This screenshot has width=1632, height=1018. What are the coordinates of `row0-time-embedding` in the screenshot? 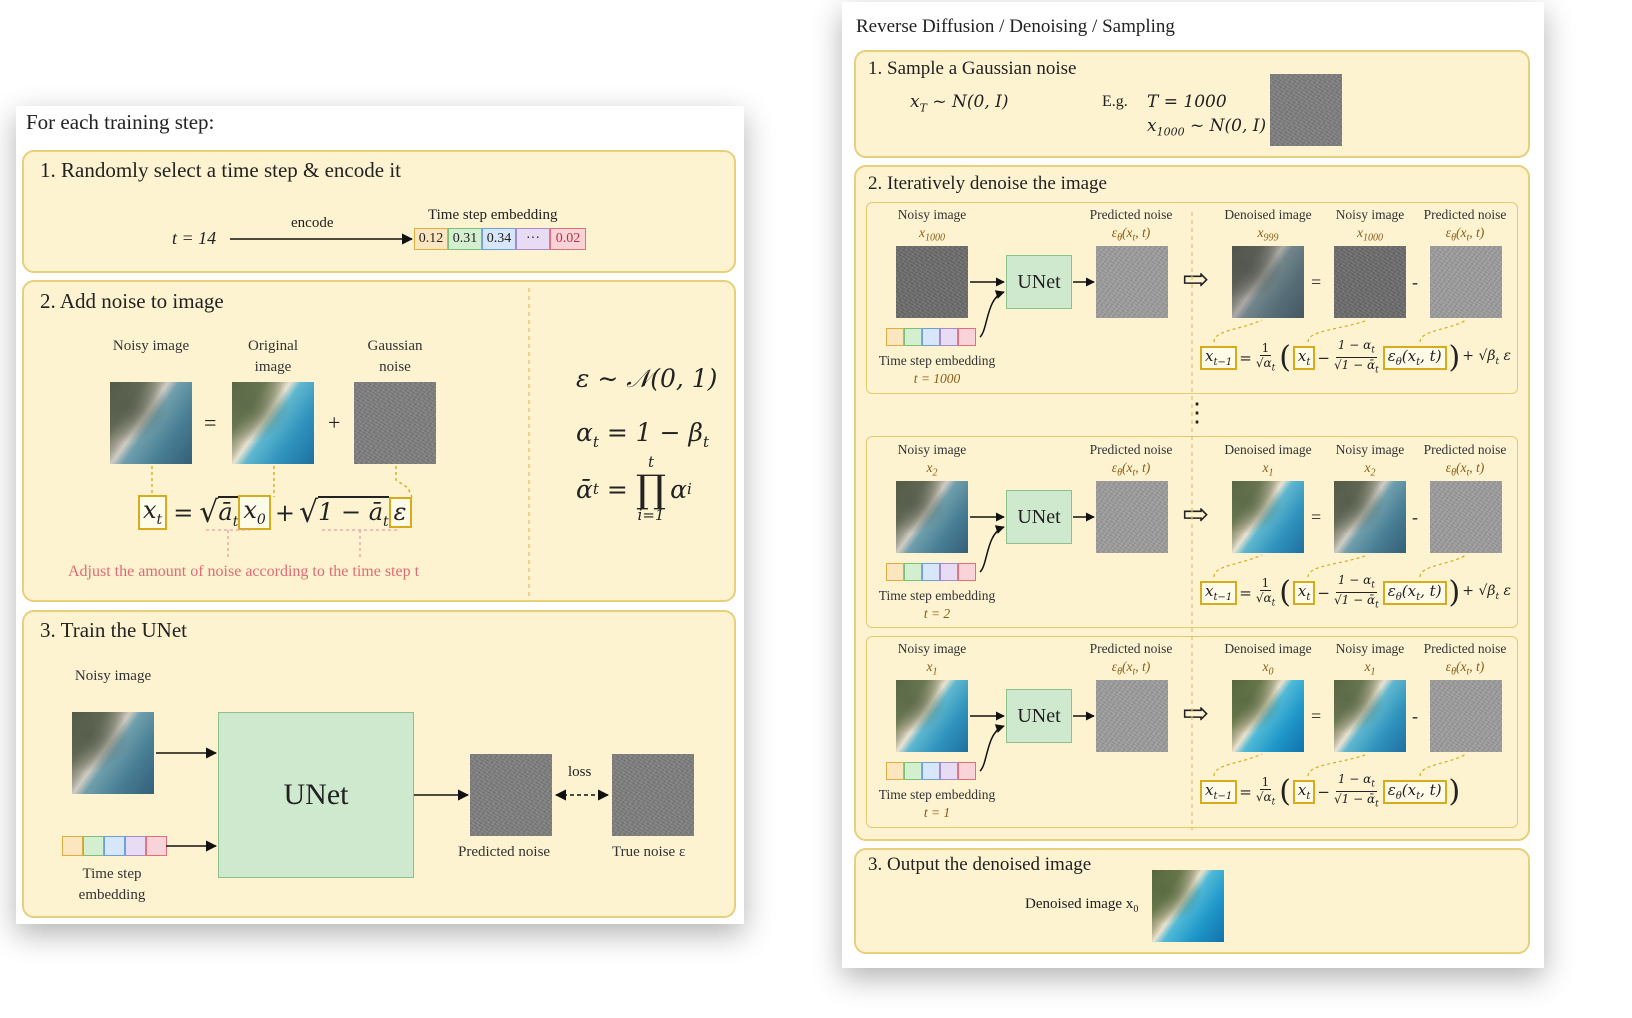 It's located at (931, 337).